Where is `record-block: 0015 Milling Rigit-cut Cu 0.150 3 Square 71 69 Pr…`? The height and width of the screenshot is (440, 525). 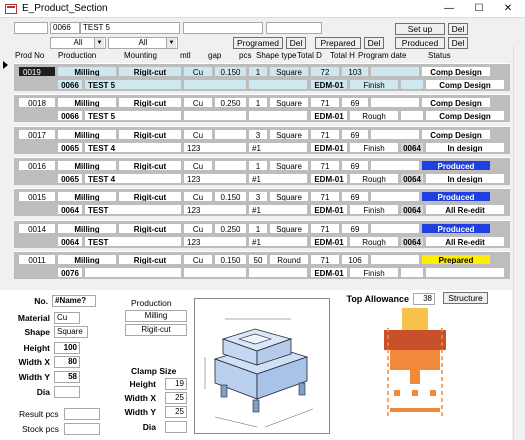 record-block: 0015 Milling Rigit-cut Cu 0.150 3 Square 71 69 Pr… is located at coordinates (262, 202).